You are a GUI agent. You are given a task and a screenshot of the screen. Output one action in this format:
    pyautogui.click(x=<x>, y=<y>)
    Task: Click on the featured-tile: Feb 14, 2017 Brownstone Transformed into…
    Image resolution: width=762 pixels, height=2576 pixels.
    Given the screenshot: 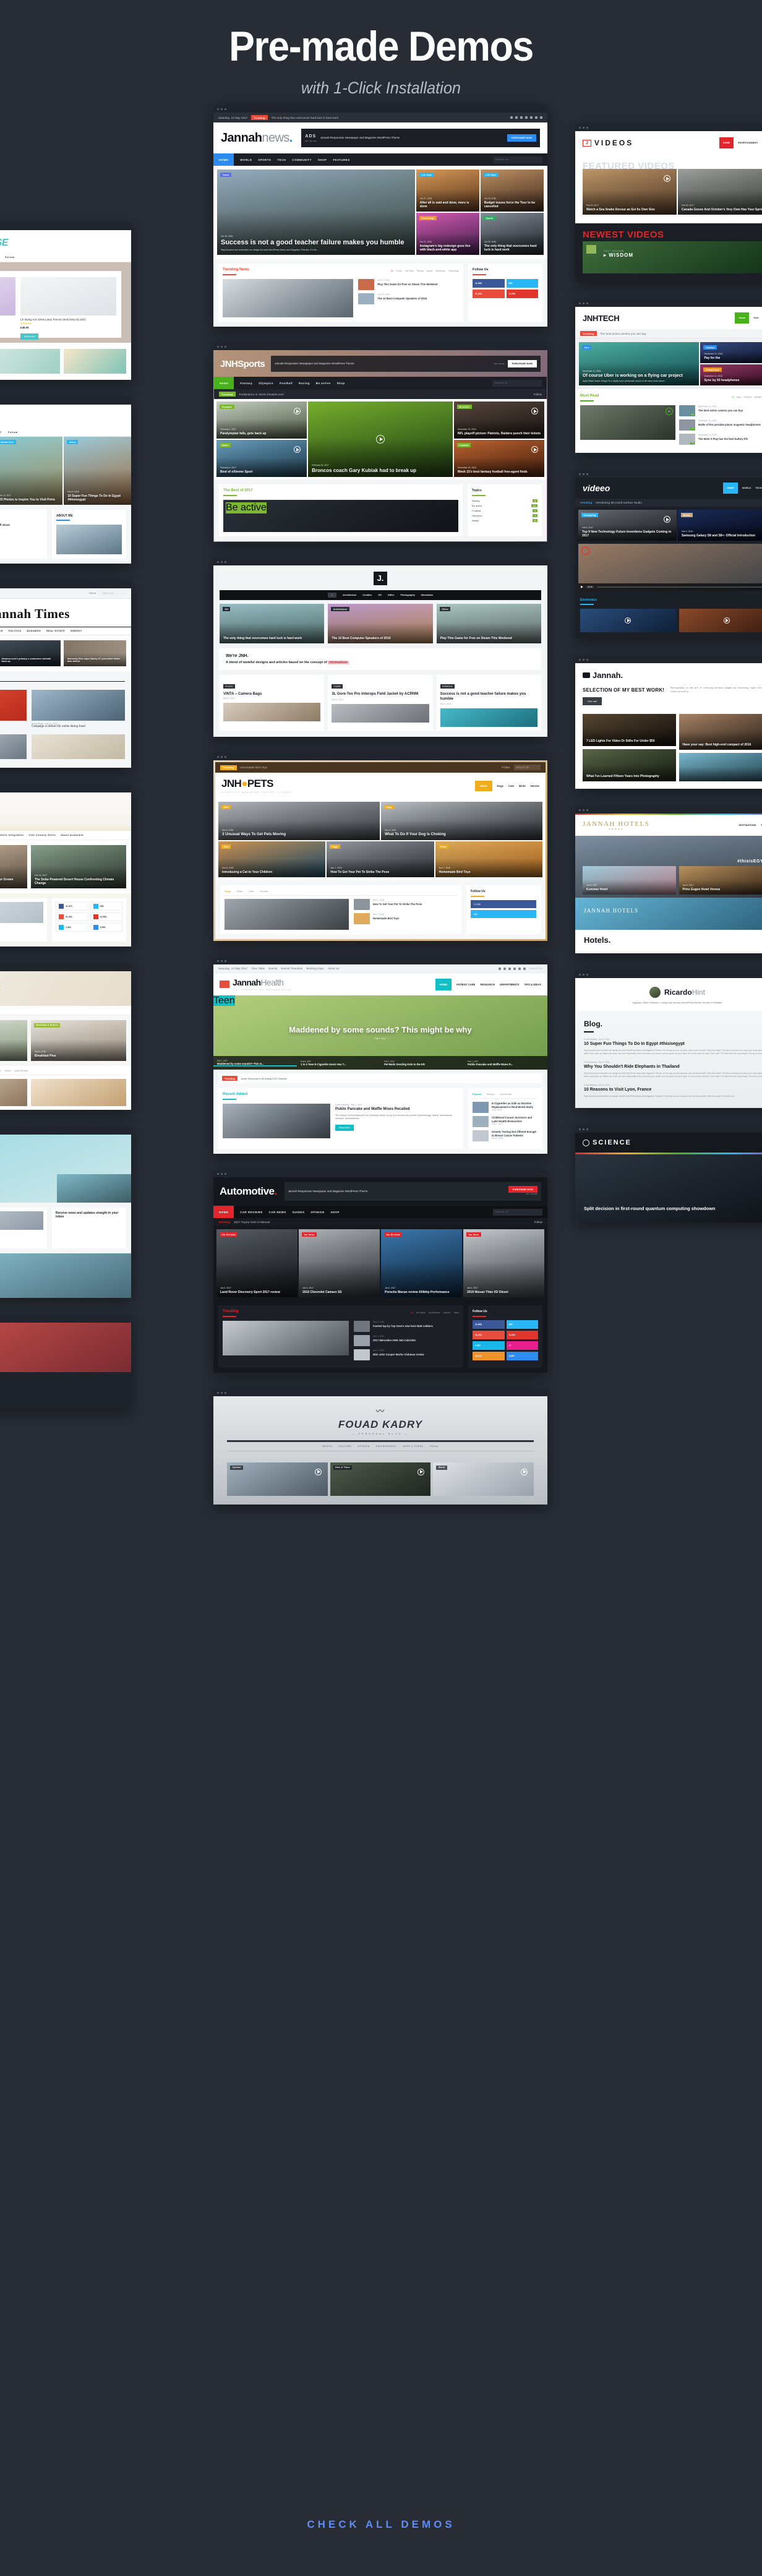 What is the action you would take?
    pyautogui.click(x=14, y=866)
    